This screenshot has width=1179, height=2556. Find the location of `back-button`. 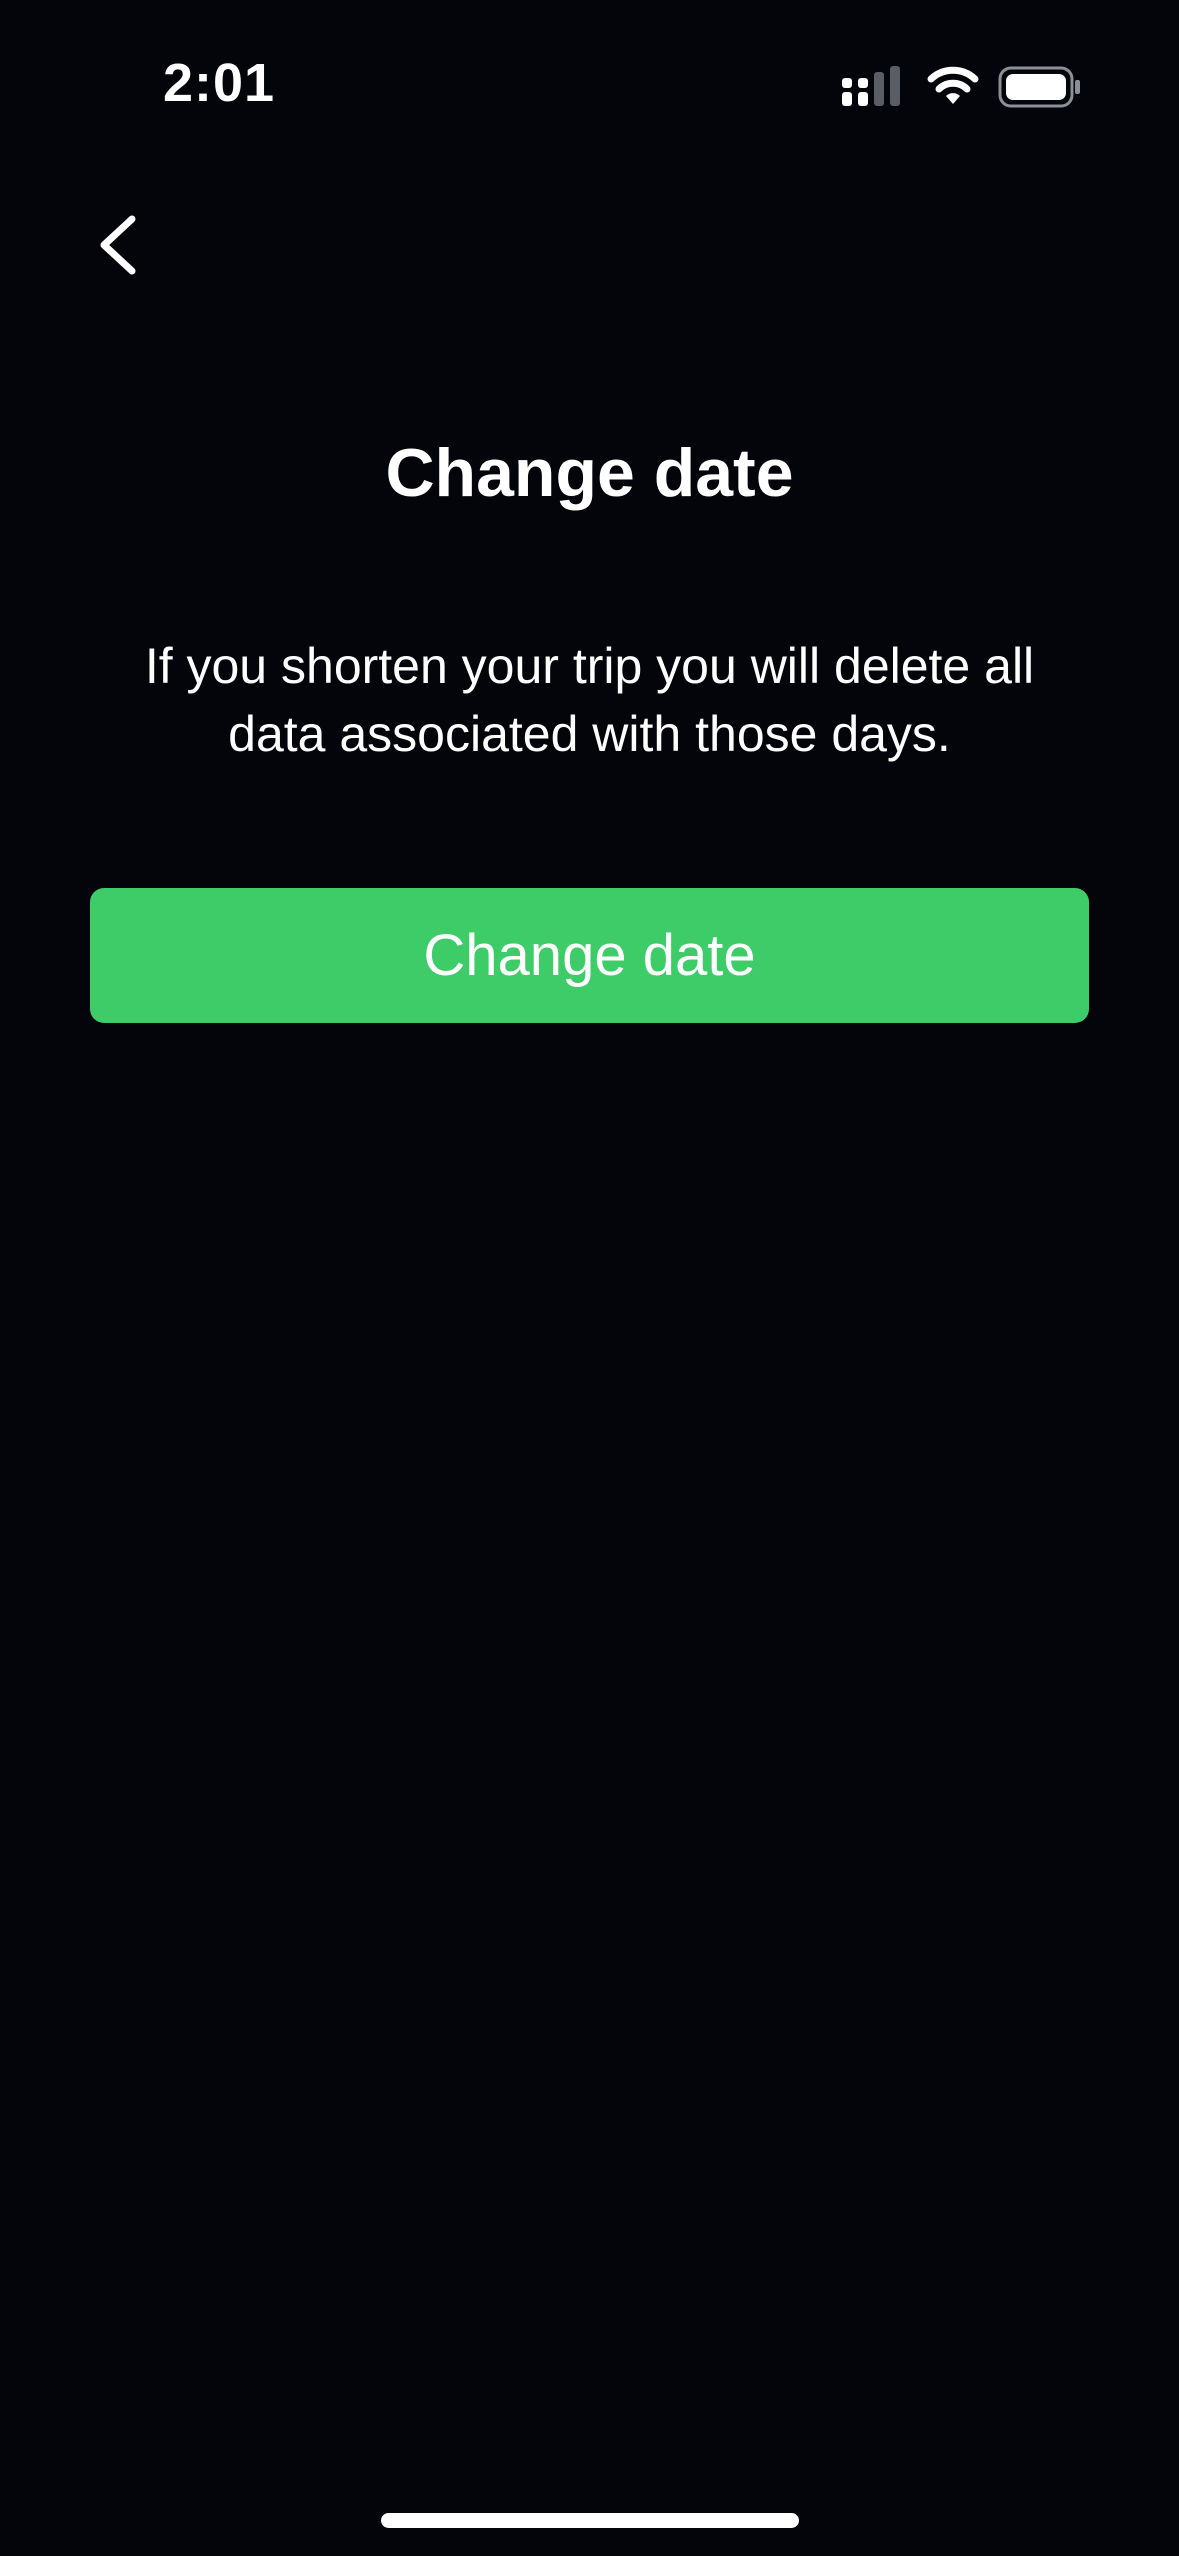

back-button is located at coordinates (118, 245).